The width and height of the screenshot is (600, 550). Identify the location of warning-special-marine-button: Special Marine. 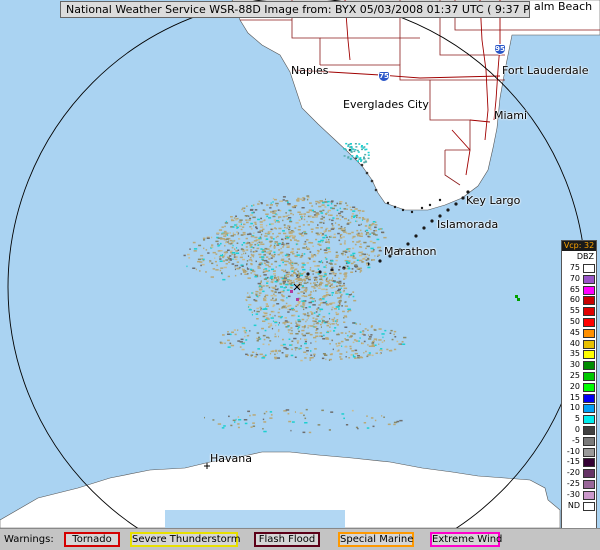
(376, 539).